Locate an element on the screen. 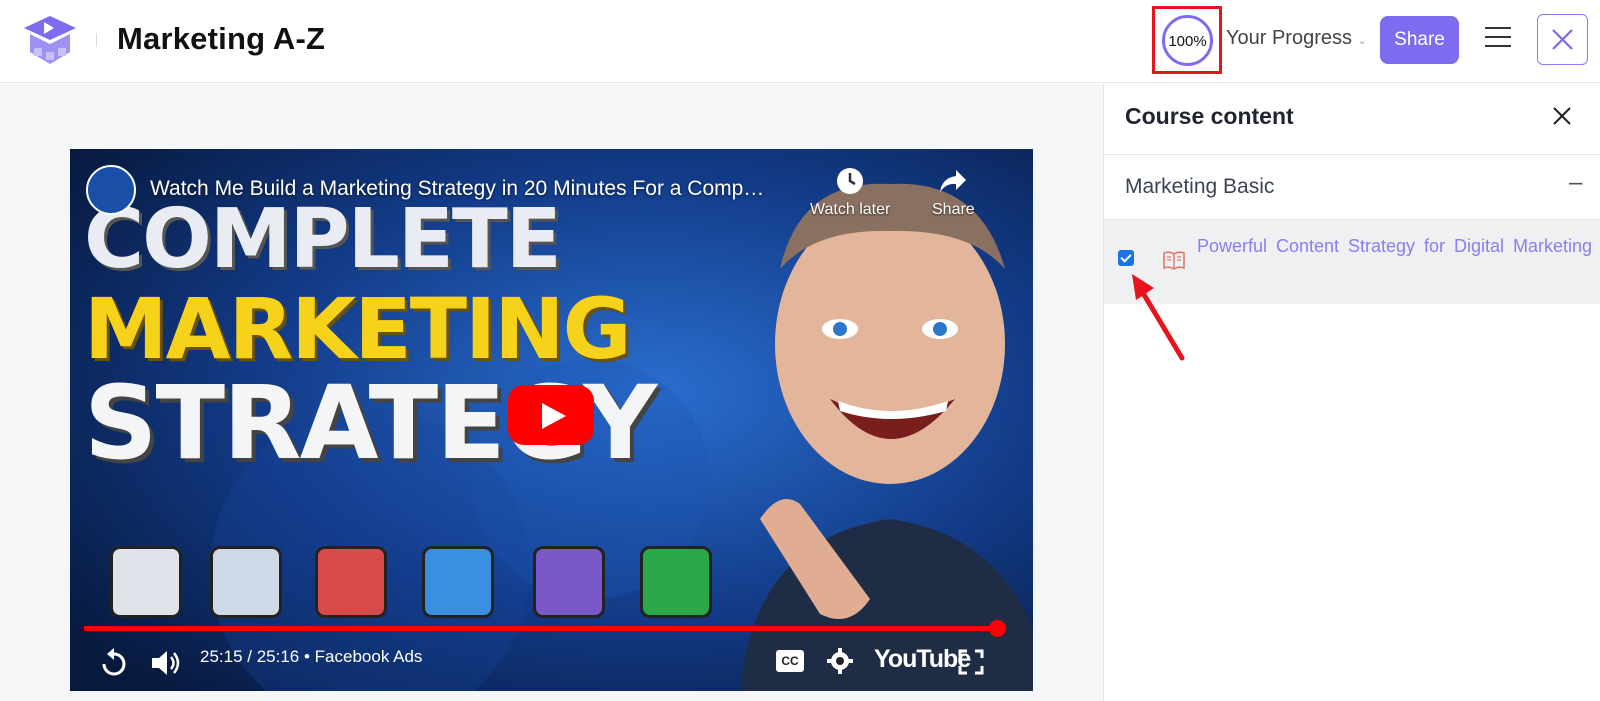 The image size is (1600, 701). progress-indicator: 100% is located at coordinates (1187, 40).